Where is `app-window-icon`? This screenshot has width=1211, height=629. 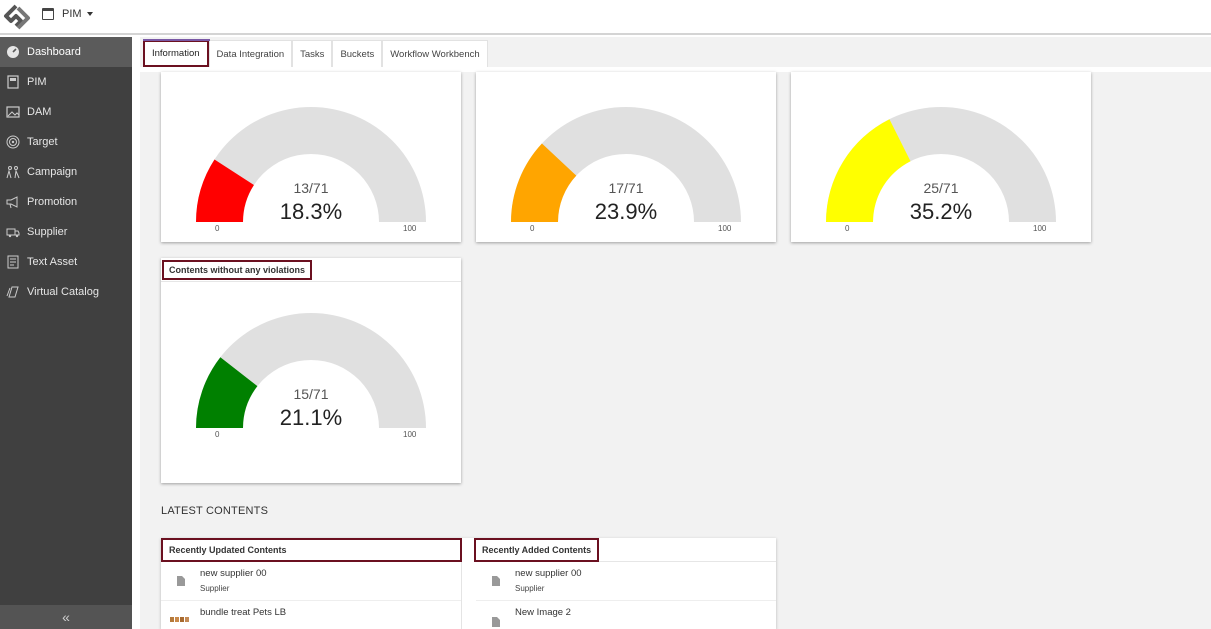
app-window-icon is located at coordinates (48, 14).